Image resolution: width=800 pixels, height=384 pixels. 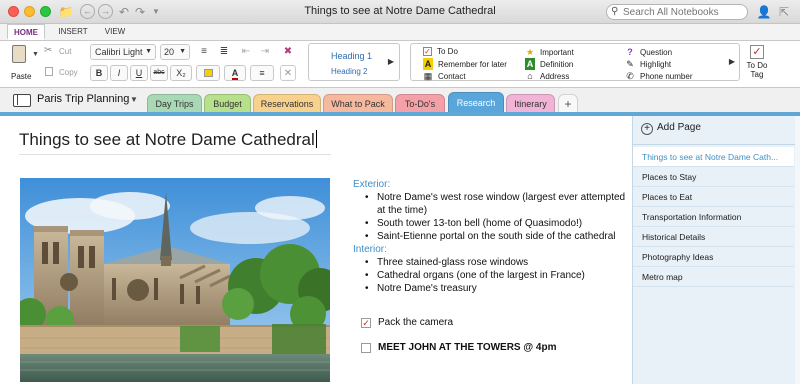 I want to click on tab-view: VIEW, so click(x=115, y=32).